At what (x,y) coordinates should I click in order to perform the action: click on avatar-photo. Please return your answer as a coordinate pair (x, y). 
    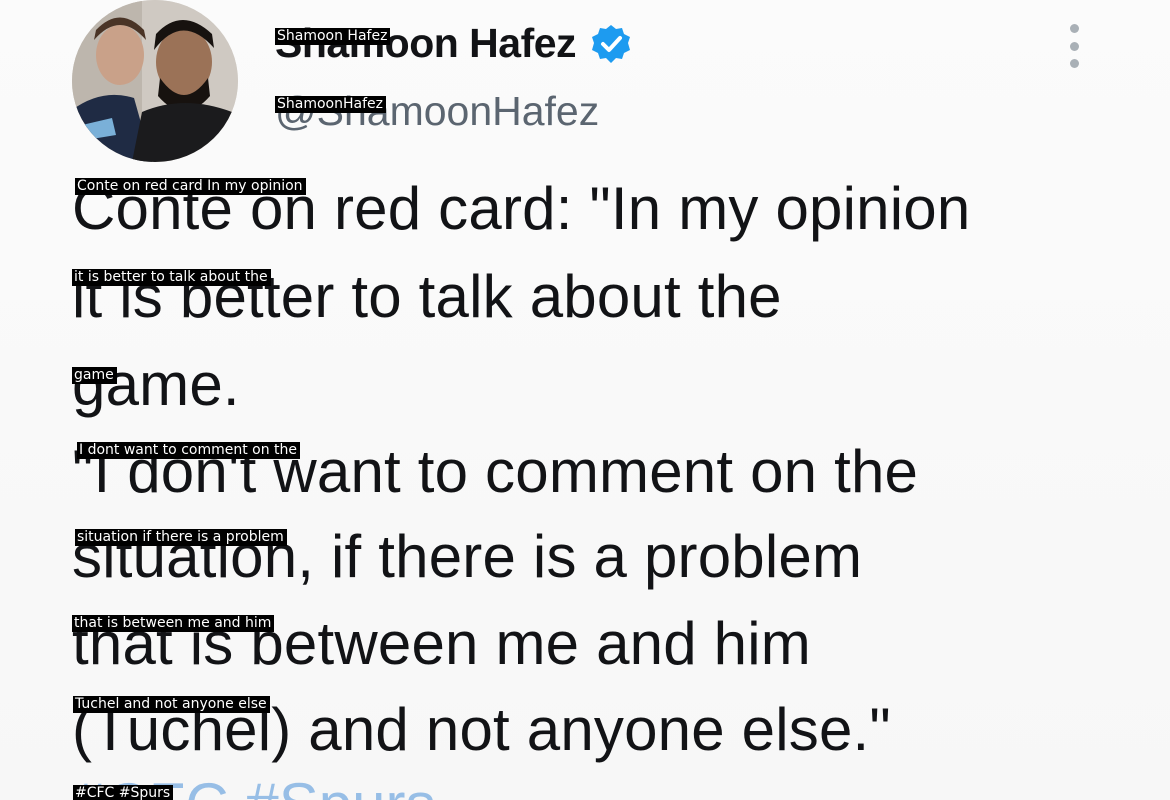
    Looking at the image, I should click on (155, 81).